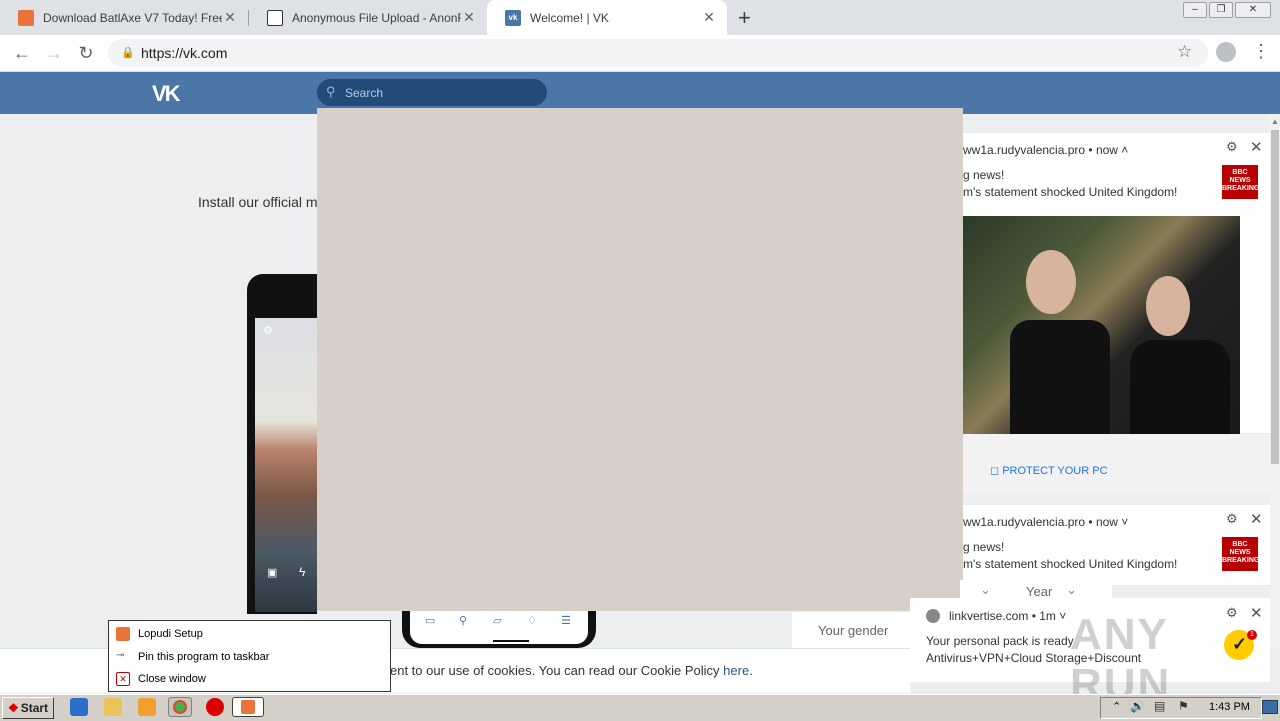 This screenshot has width=1280, height=721. I want to click on tab-title: Download BatlAxe V7 Today! Free Sp, so click(132, 17).